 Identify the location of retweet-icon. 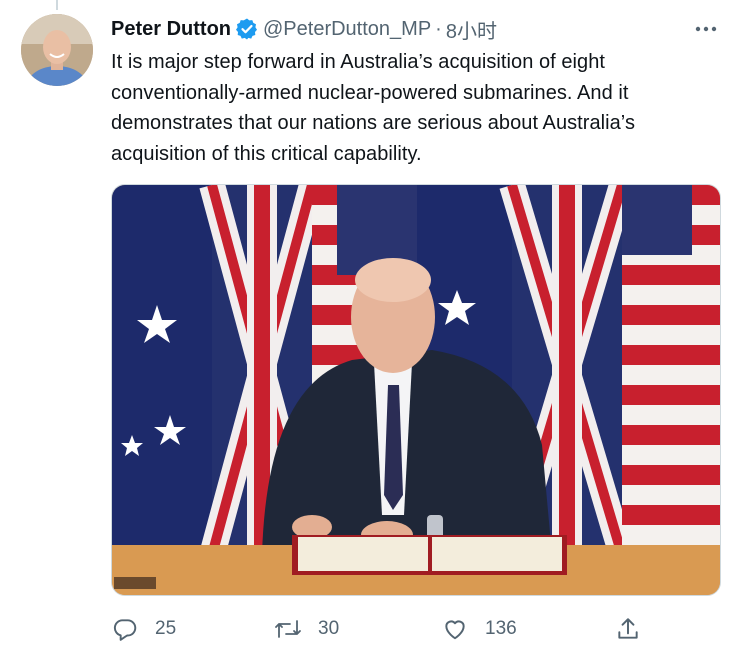
(288, 629).